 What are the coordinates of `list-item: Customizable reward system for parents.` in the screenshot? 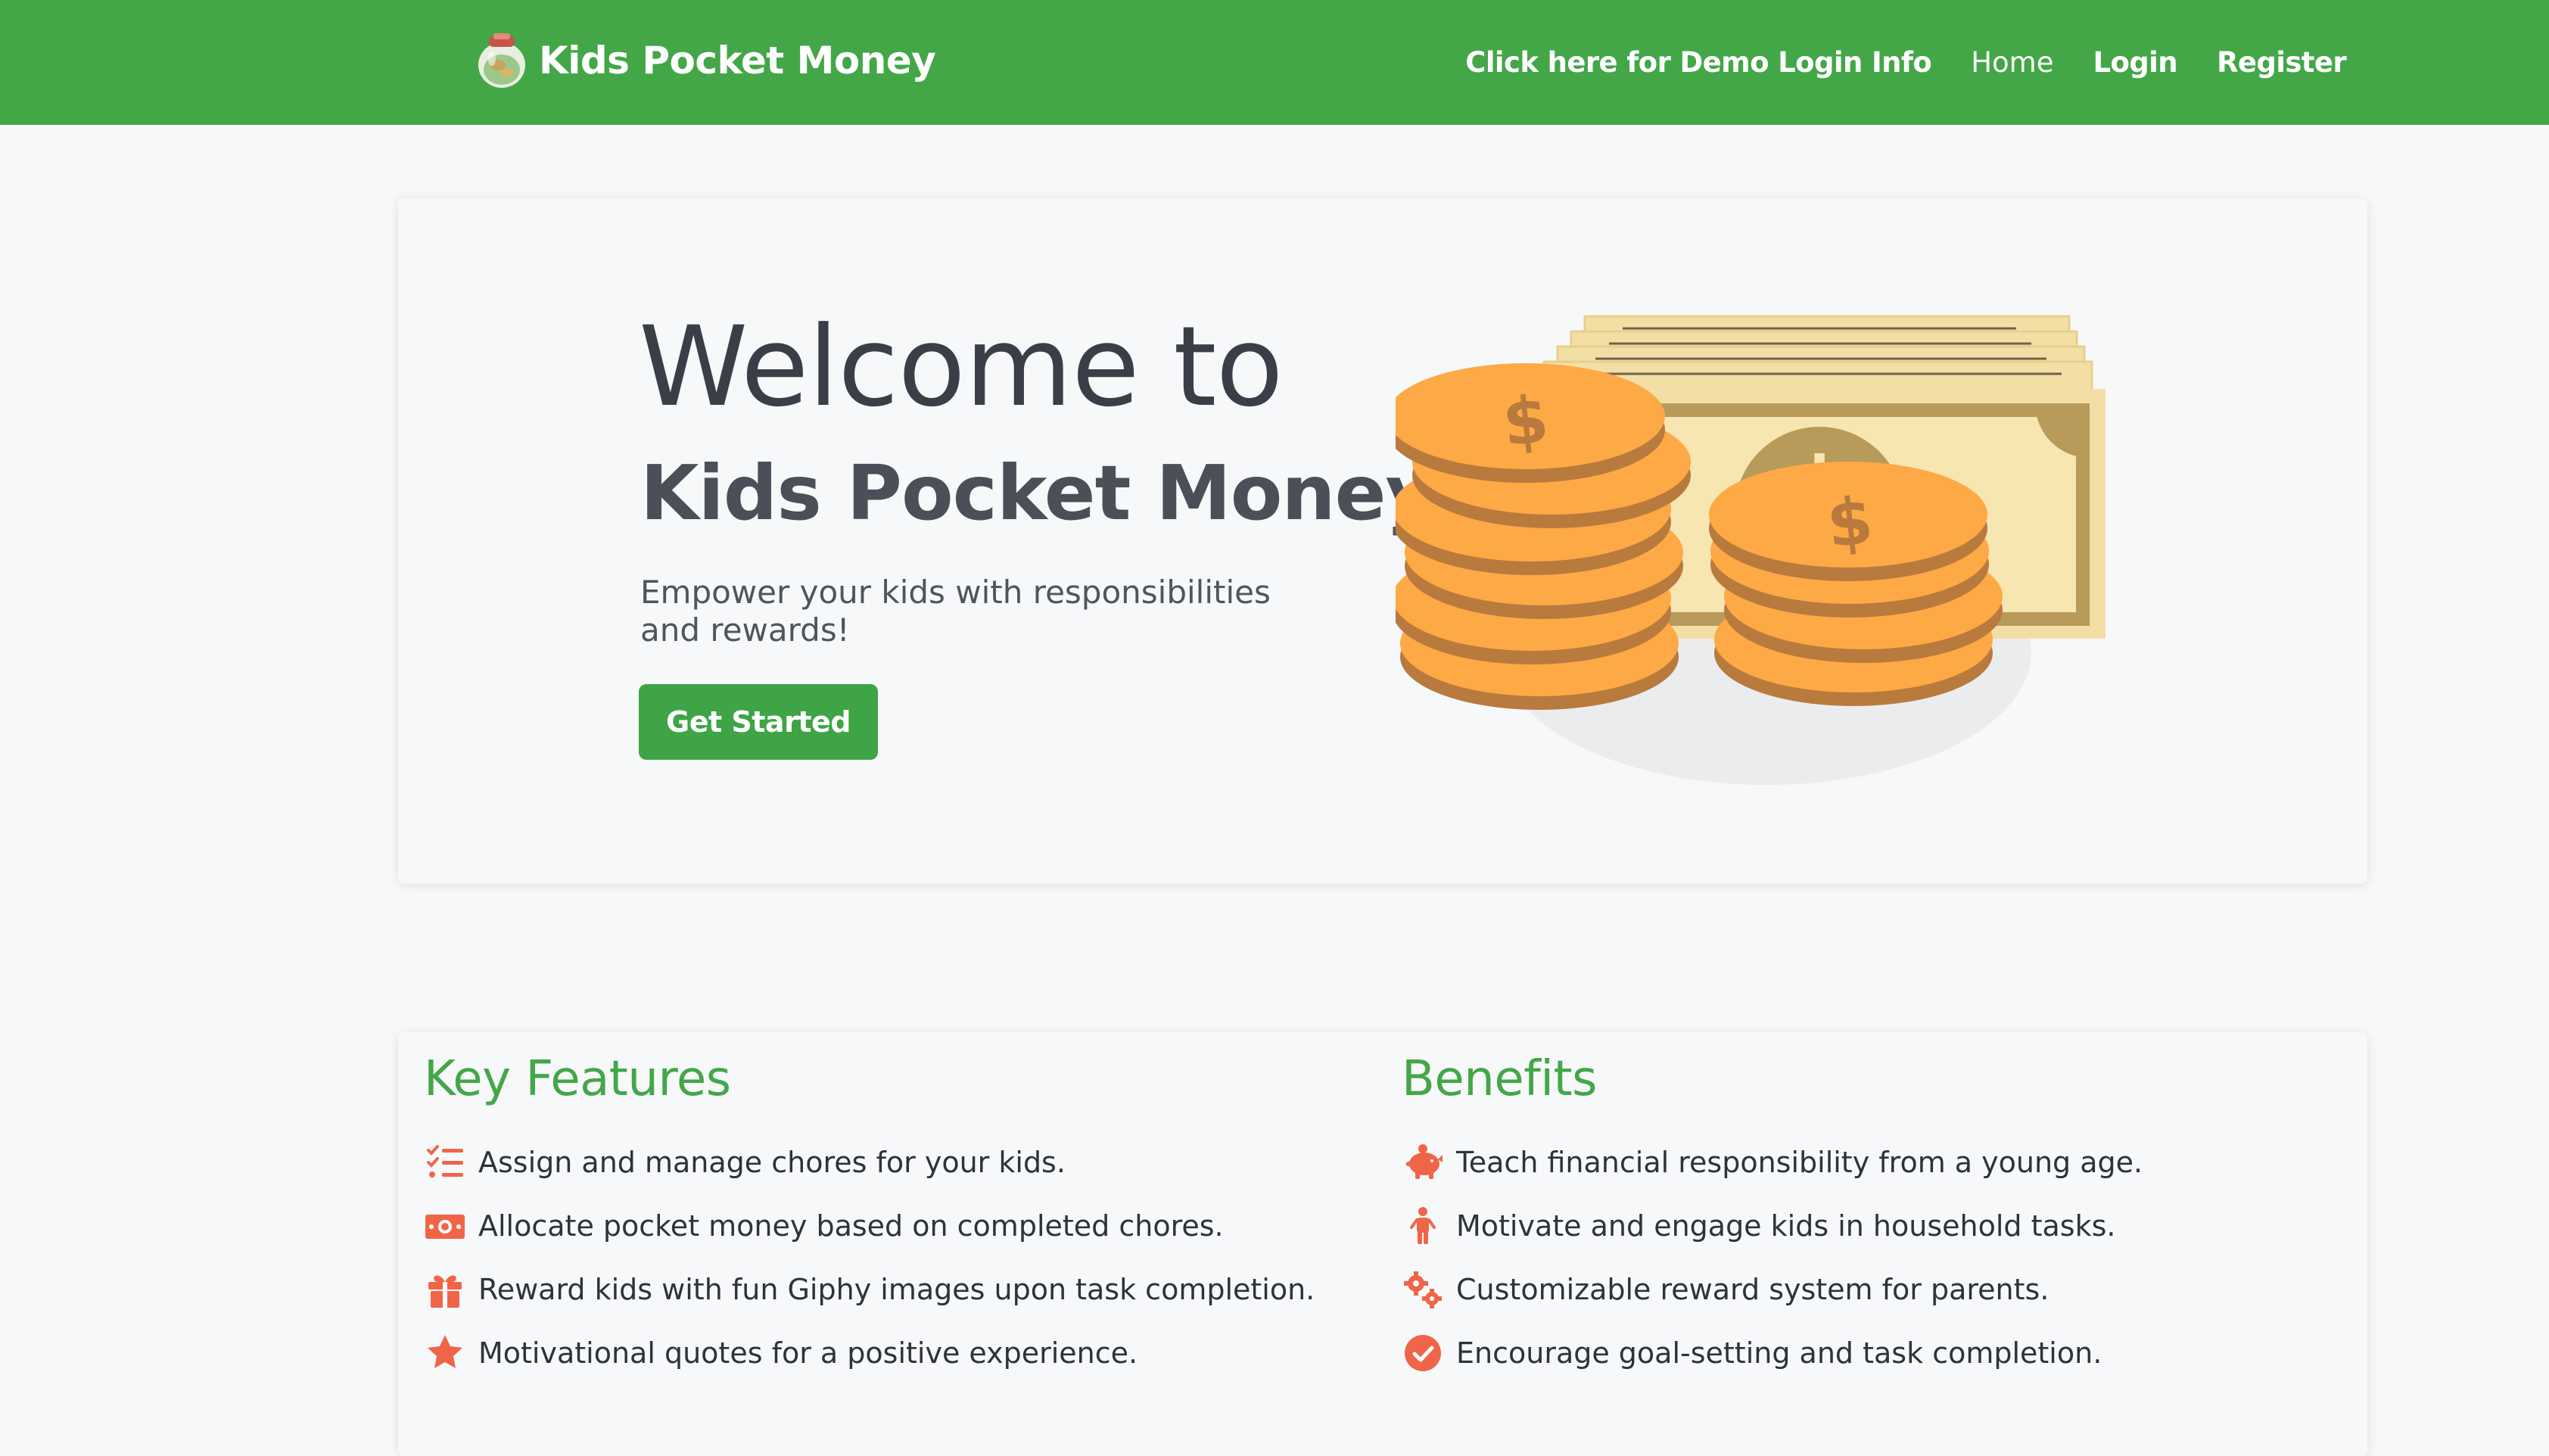 It's located at (1875, 1289).